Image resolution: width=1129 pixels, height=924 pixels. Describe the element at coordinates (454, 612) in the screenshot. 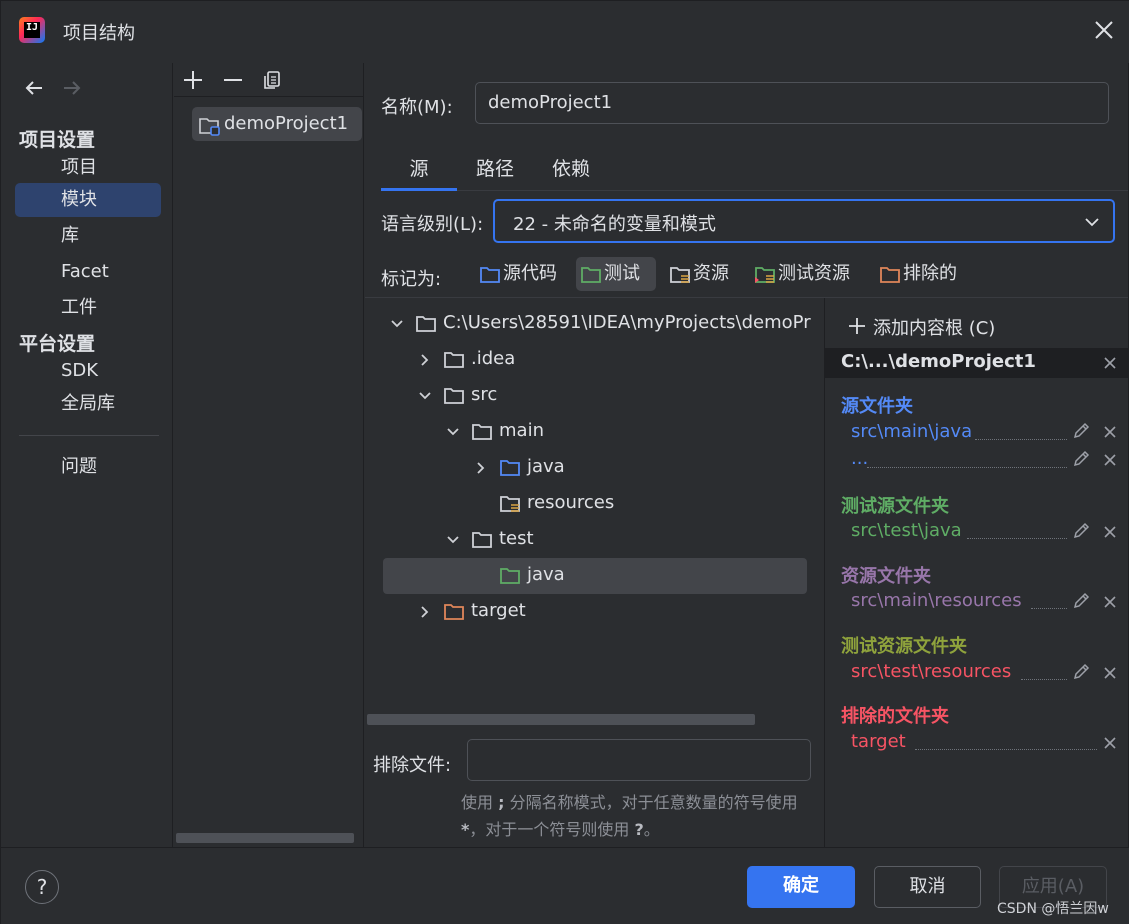

I see `excluded-folder-icon` at that location.